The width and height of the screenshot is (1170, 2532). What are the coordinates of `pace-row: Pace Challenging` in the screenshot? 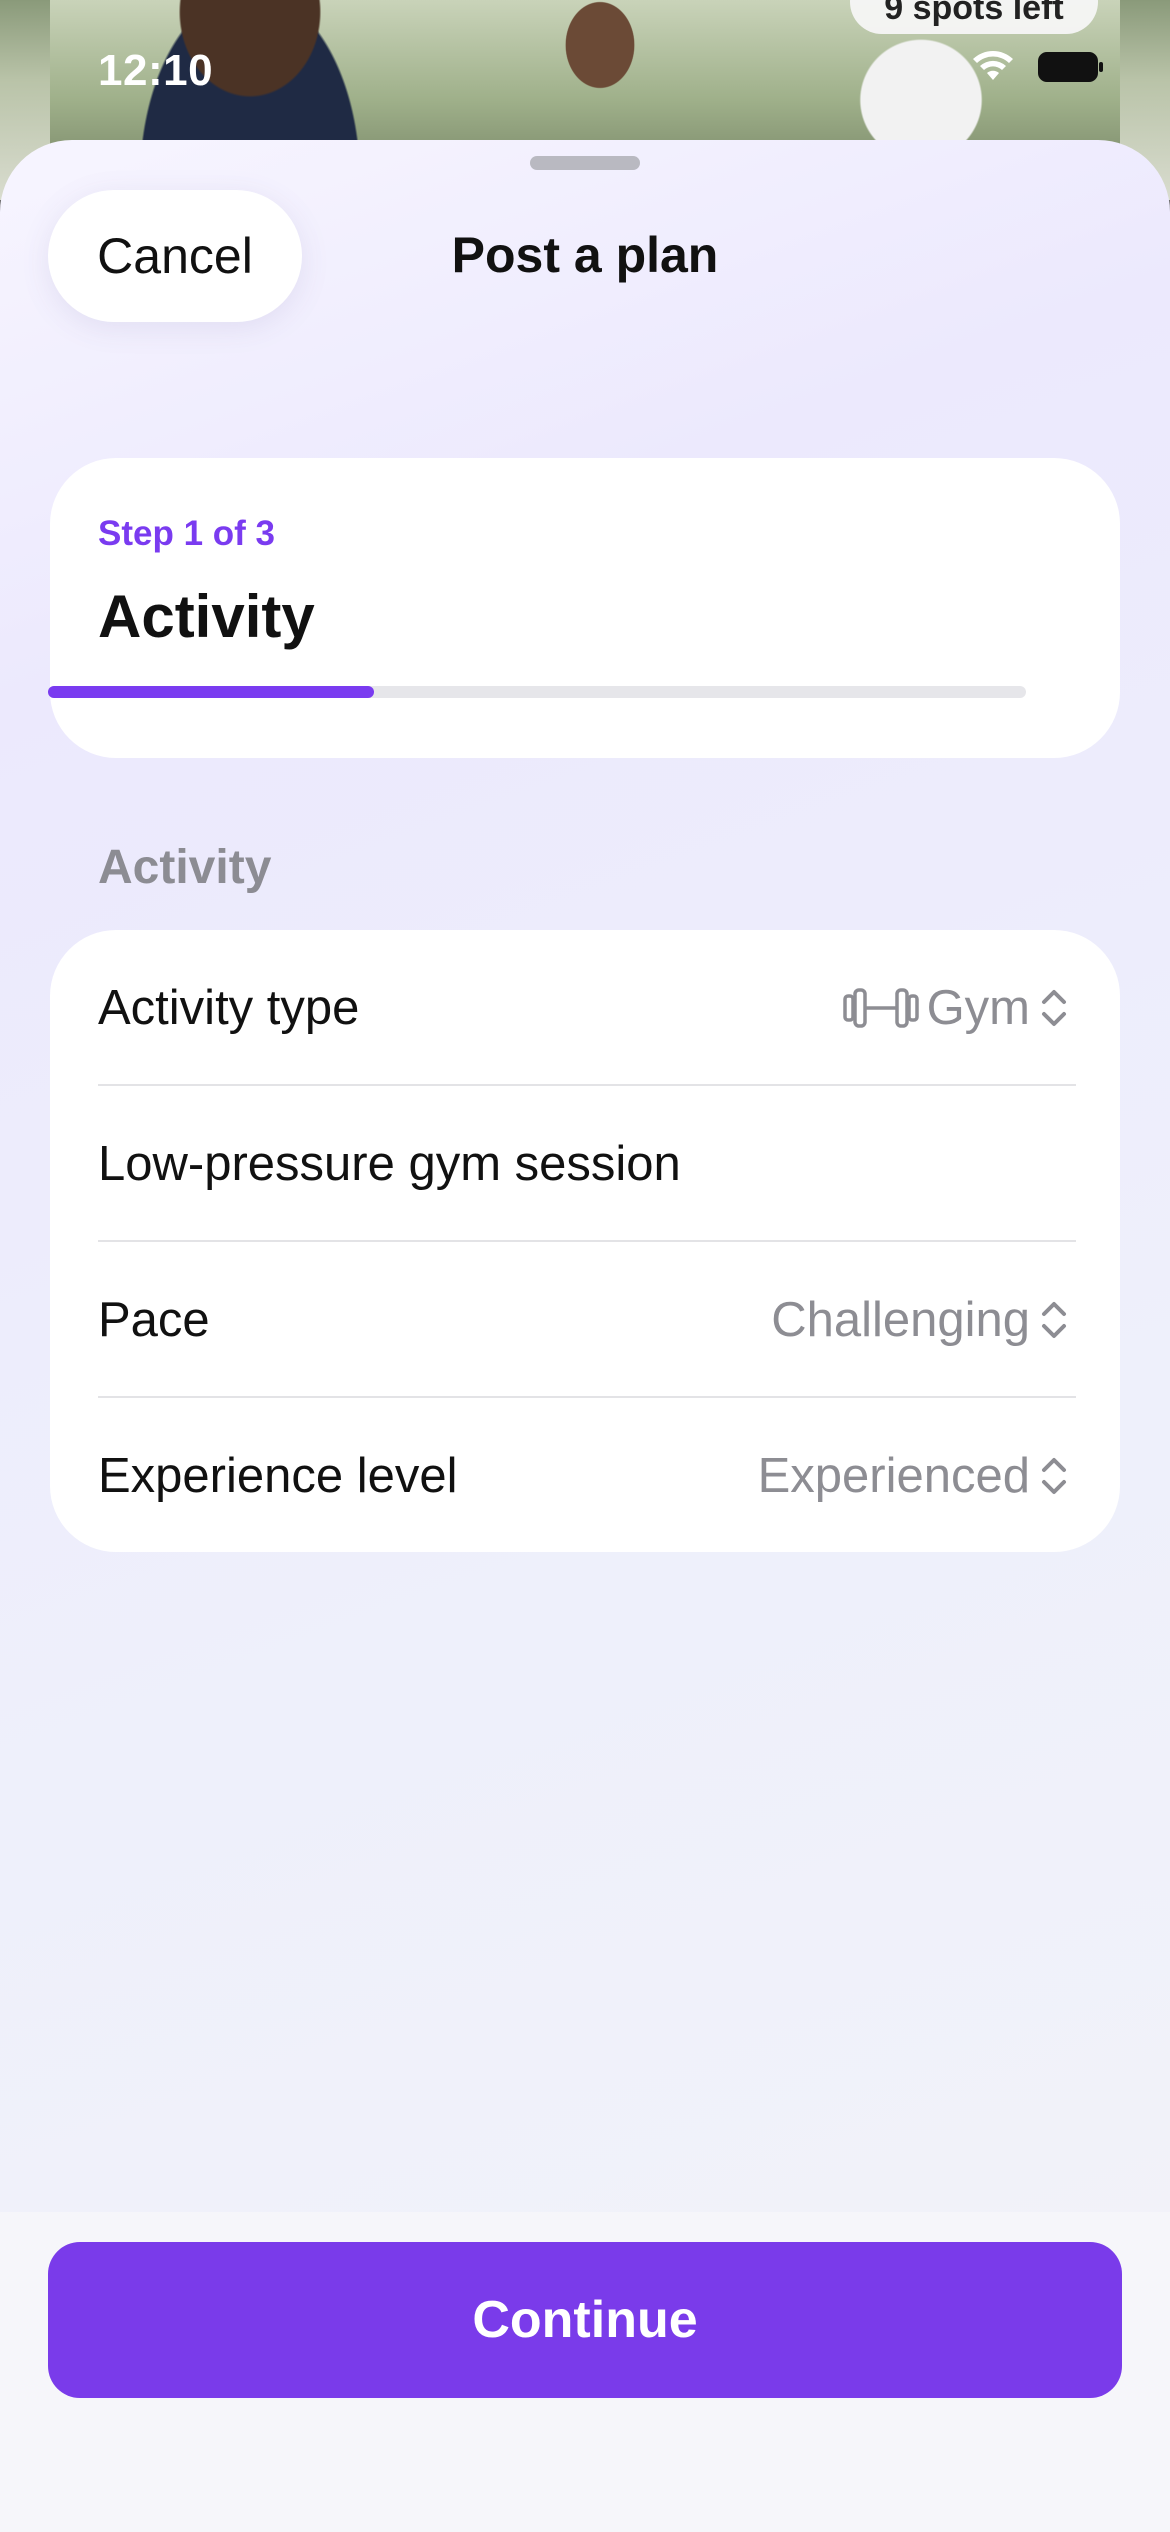 It's located at (585, 1319).